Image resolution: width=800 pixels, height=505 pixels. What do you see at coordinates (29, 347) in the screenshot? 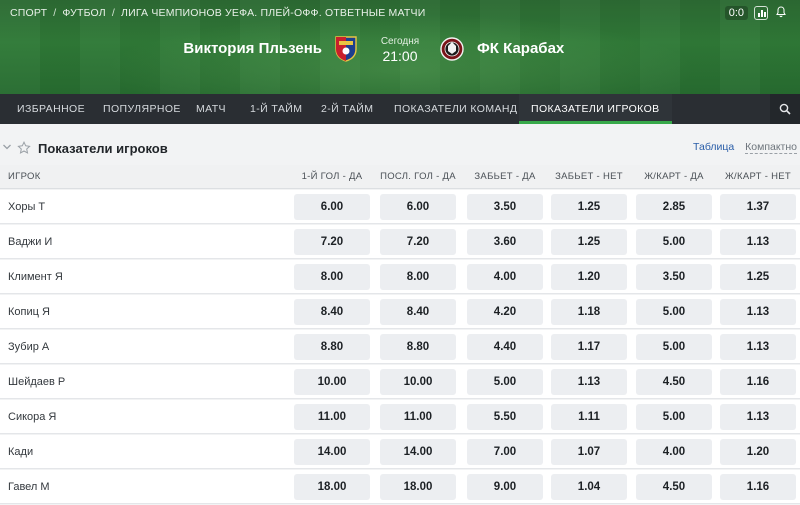
I see `player-name: Зубир А` at bounding box center [29, 347].